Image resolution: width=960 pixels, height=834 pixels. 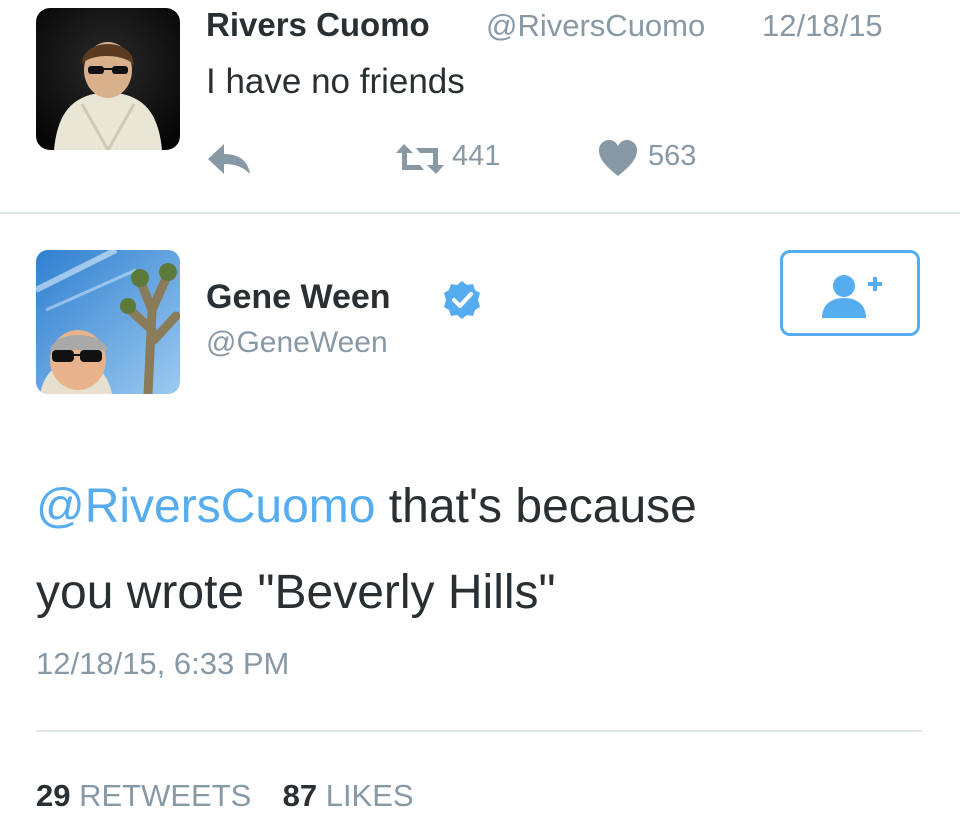 I want to click on reply-icon, so click(x=229, y=159).